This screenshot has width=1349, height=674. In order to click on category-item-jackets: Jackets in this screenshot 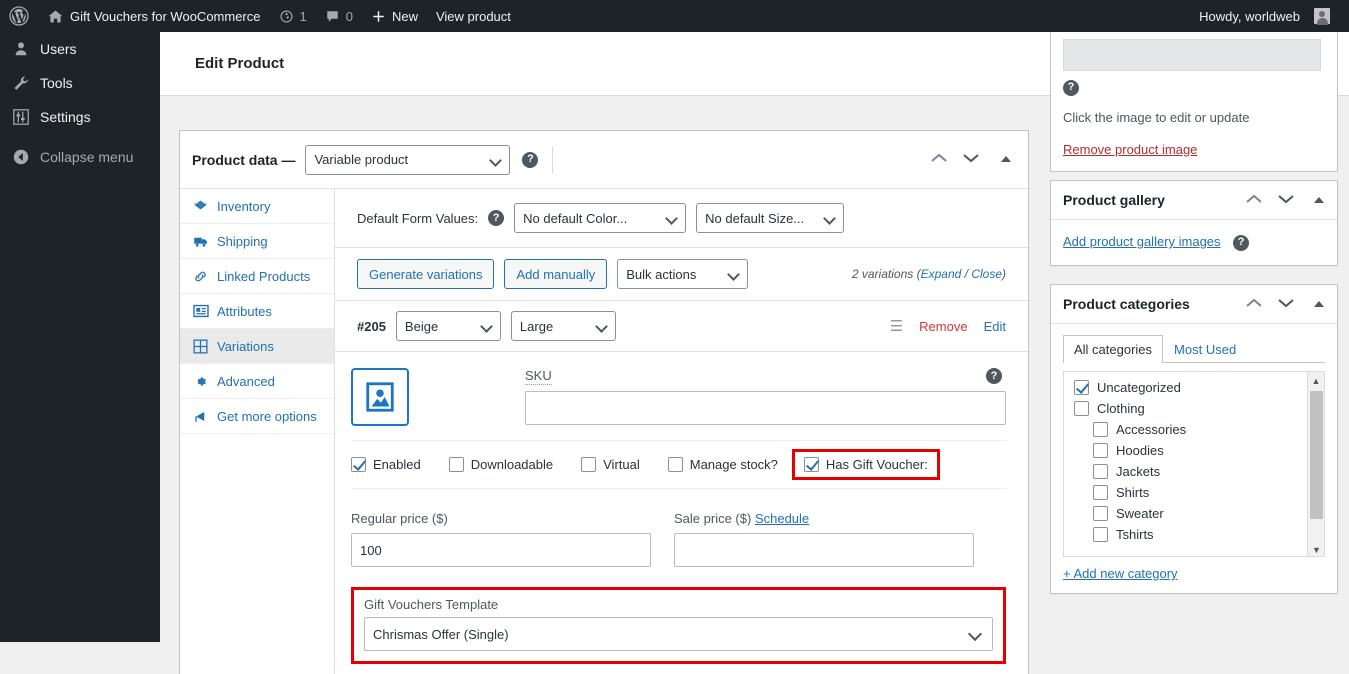, I will do `click(1199, 471)`.